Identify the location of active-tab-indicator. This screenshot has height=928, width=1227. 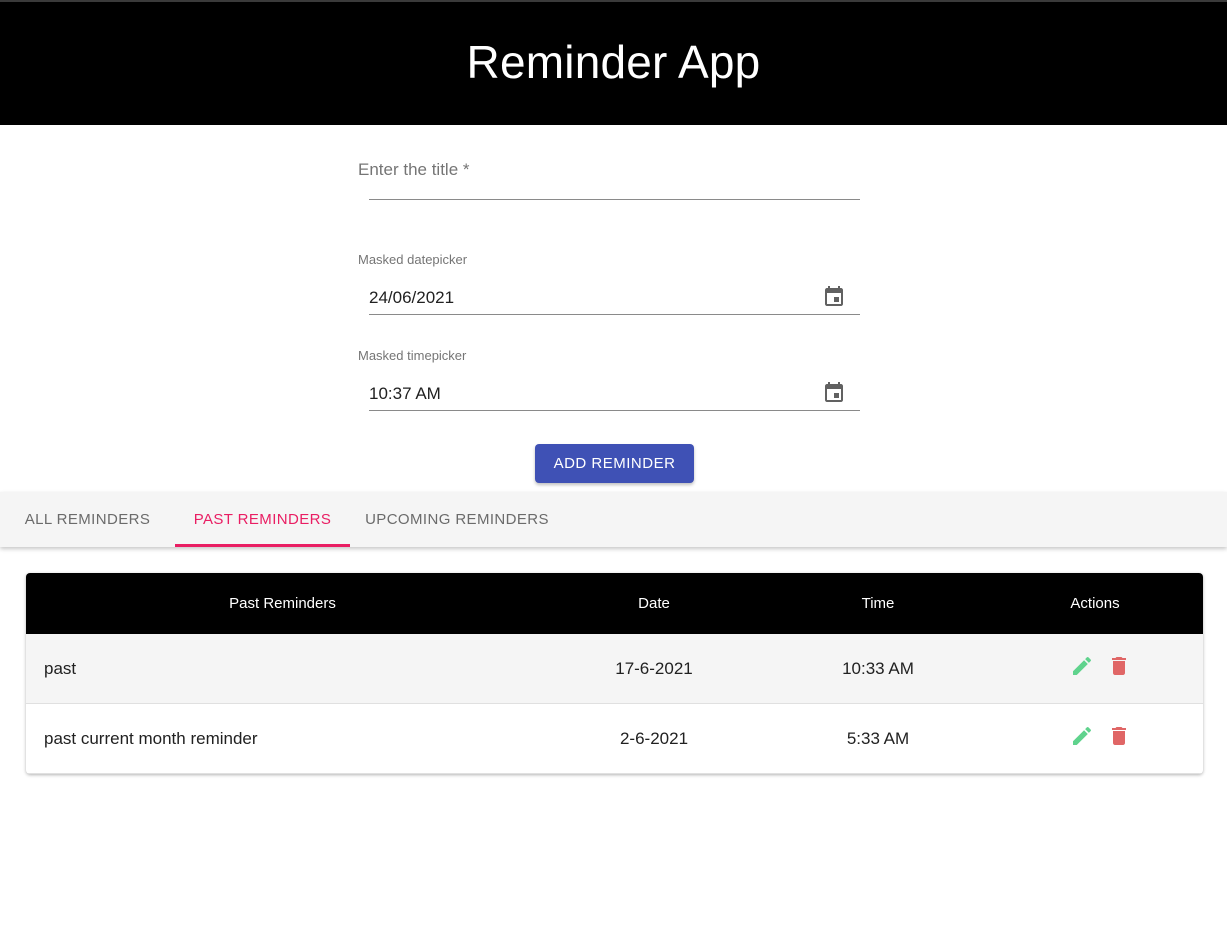
(262, 545).